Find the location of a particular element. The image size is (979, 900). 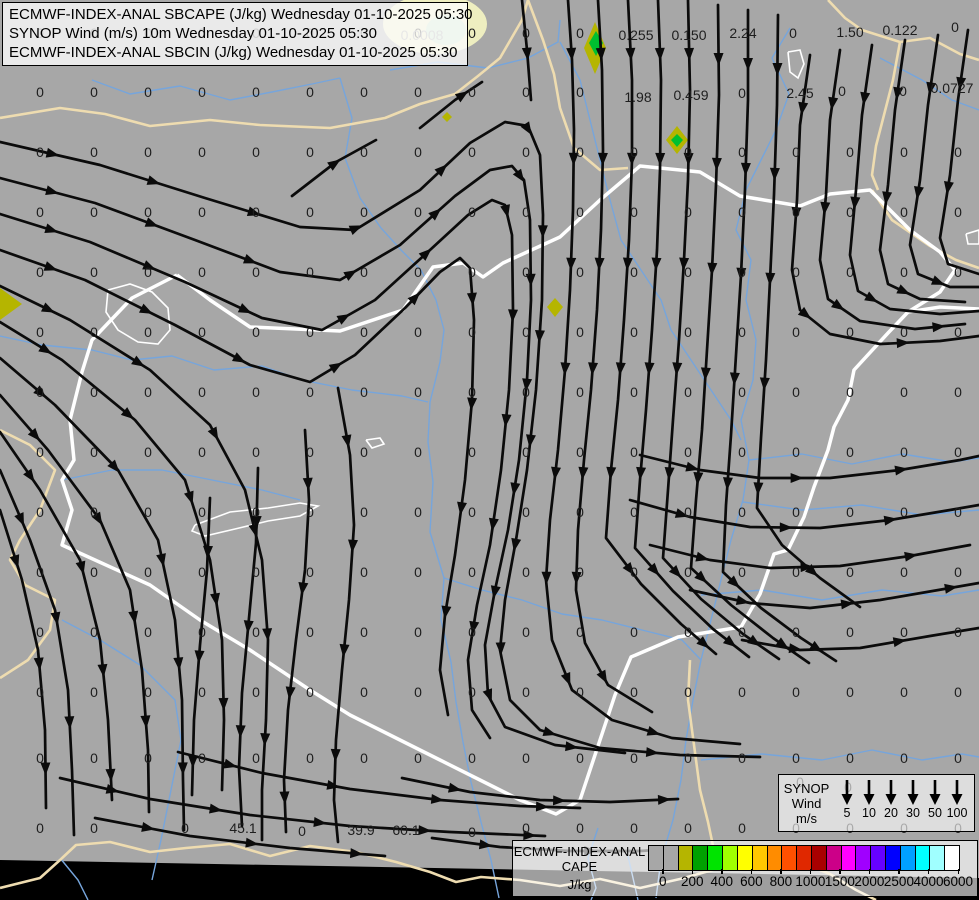

map-value-label: 0.0727 is located at coordinates (952, 88).